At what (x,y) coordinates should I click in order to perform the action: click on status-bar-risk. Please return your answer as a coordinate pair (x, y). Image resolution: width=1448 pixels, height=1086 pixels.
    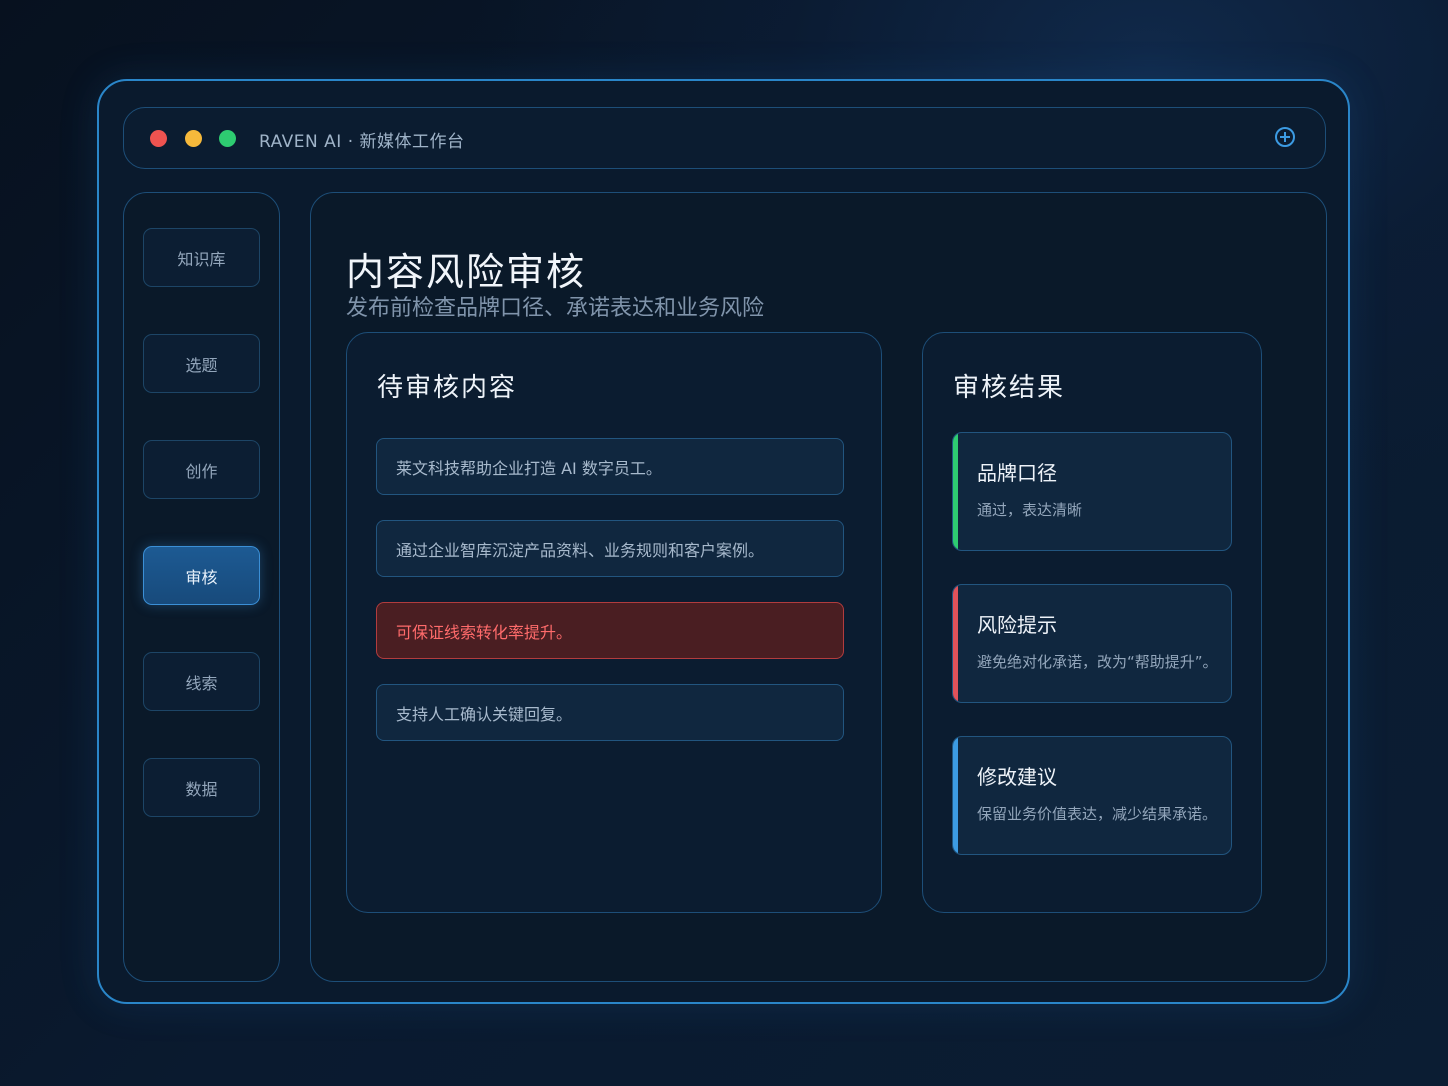
    Looking at the image, I should click on (955, 643).